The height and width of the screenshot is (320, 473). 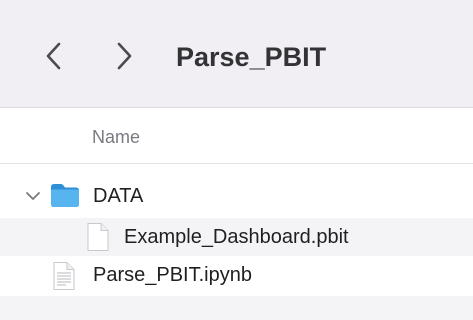 What do you see at coordinates (98, 237) in the screenshot?
I see `document-icon` at bounding box center [98, 237].